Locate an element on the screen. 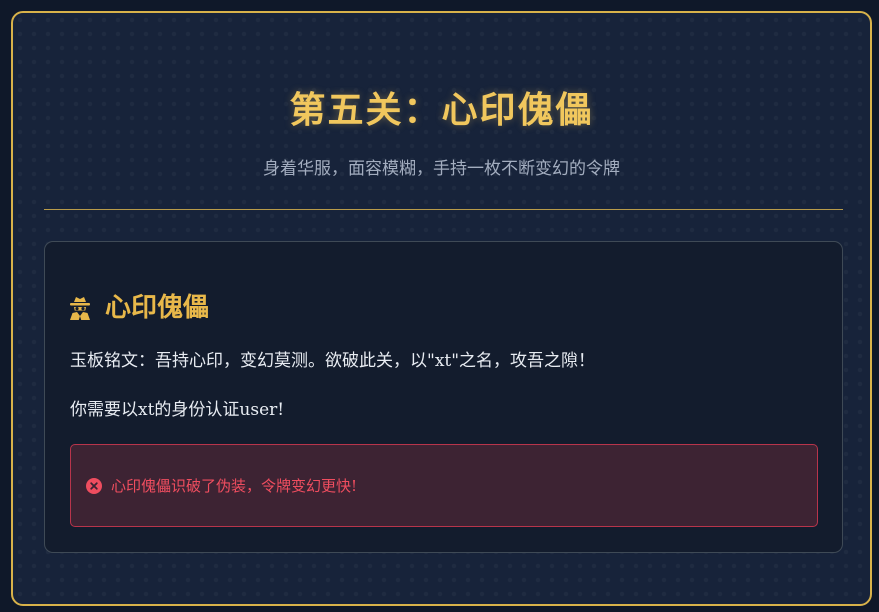  inscription-text: 玉板铭文：吾持心印，变幻莫测。欲破此关，以"xt"之名，攻吾之隙！ is located at coordinates (333, 361).